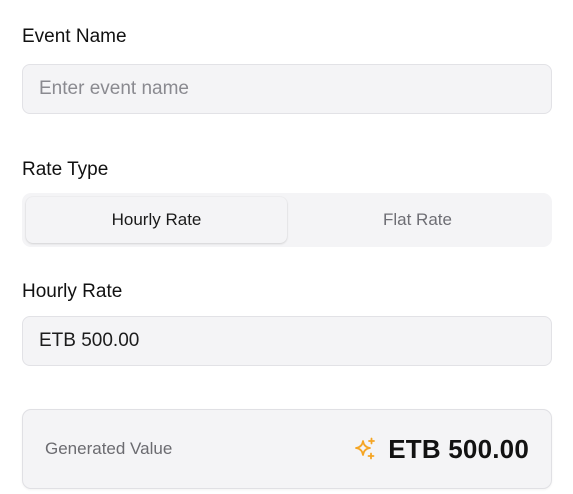  I want to click on rate-type-segmented-control: Hourly Rate Flat Rate, so click(287, 220).